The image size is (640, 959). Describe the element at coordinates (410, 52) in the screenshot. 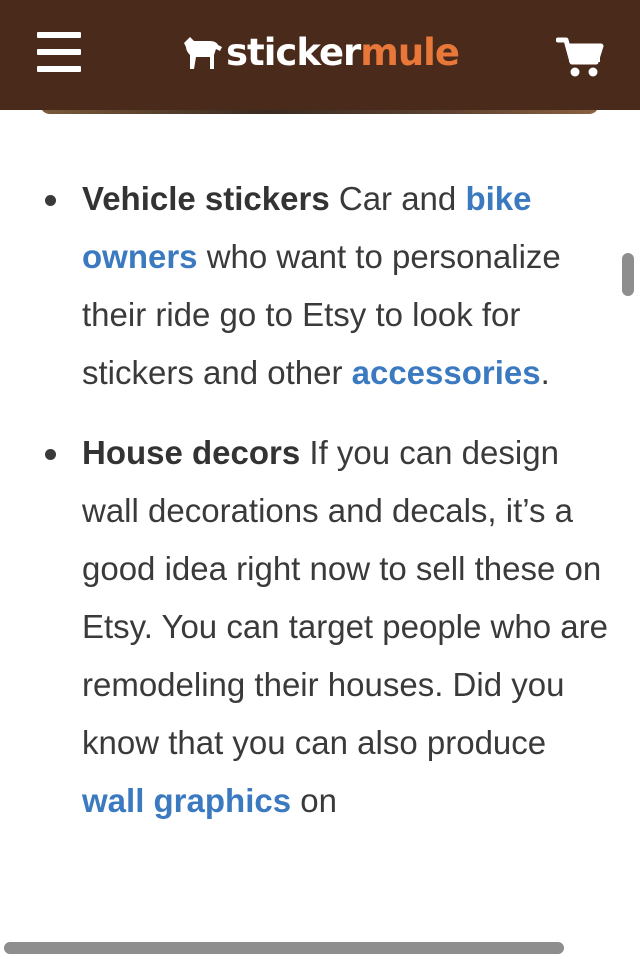

I see `logo-text-mule: mule` at that location.